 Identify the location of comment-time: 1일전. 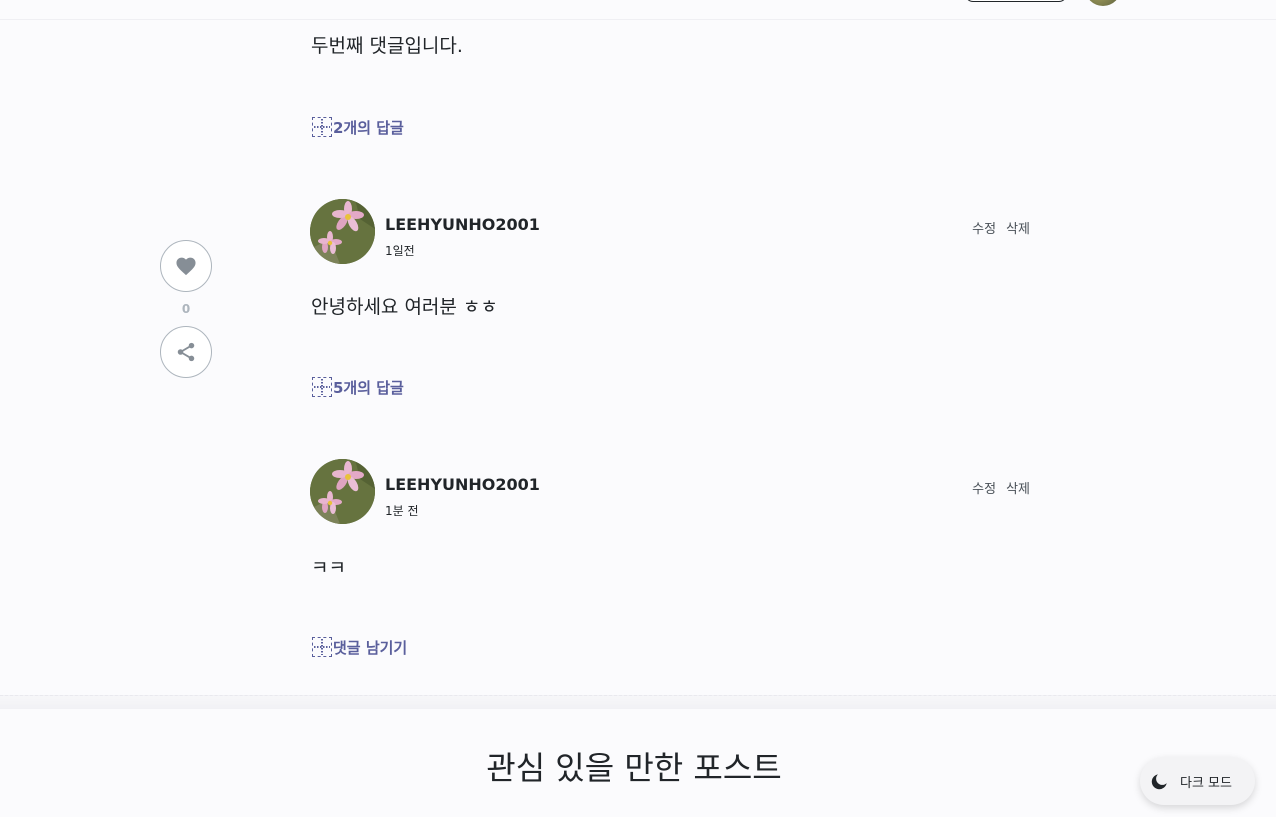
(400, 251).